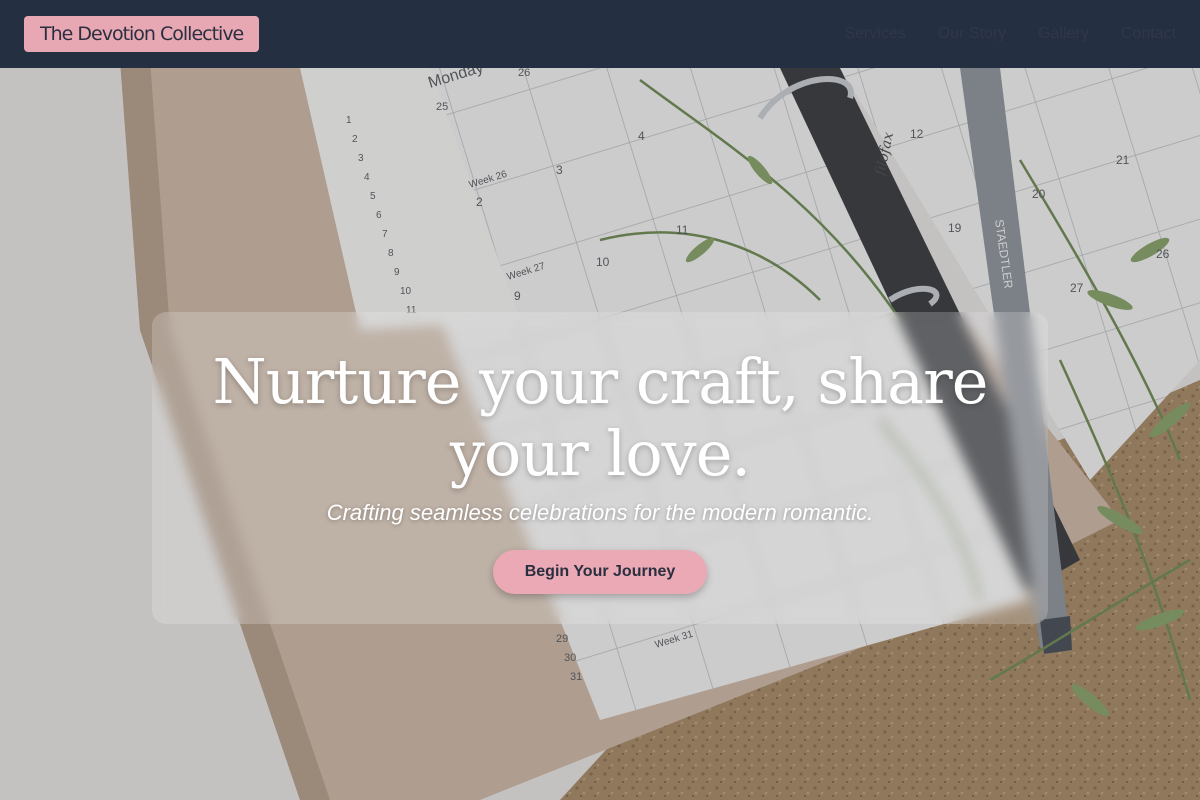  I want to click on nav-links: Services Our Story Gallery Contact, so click(1010, 34).